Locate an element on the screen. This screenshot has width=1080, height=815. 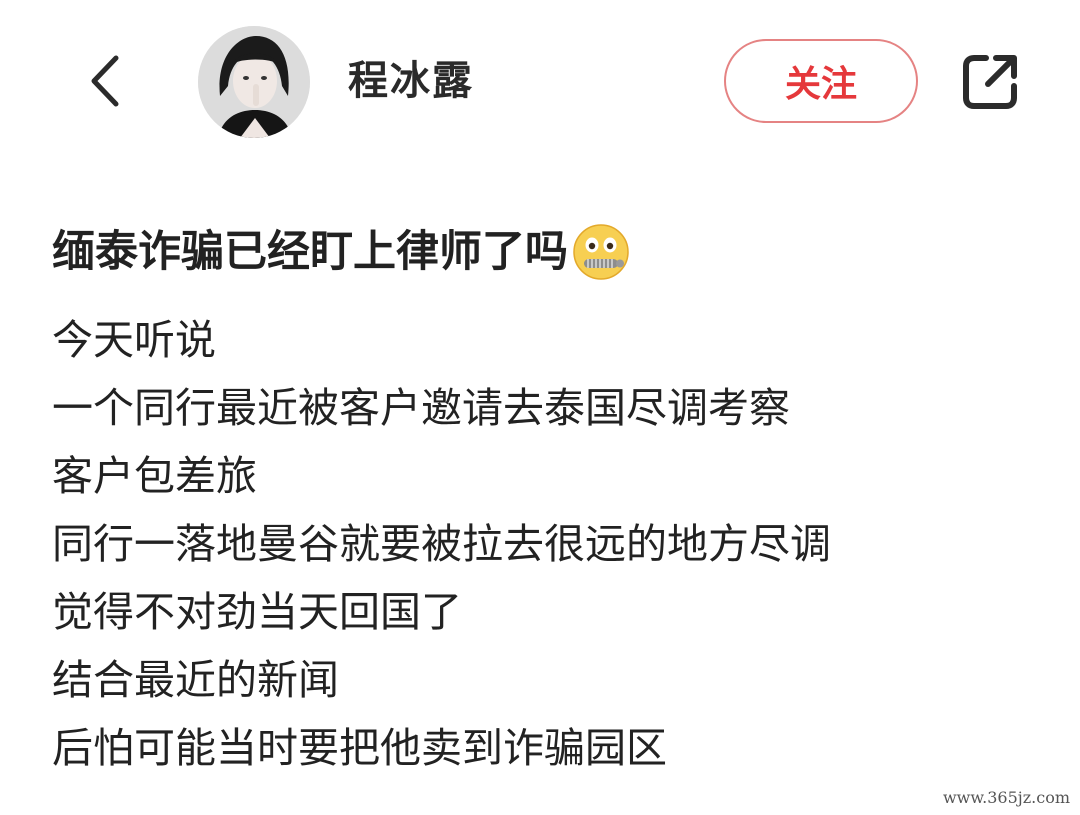
username: 程冰露 is located at coordinates (411, 81).